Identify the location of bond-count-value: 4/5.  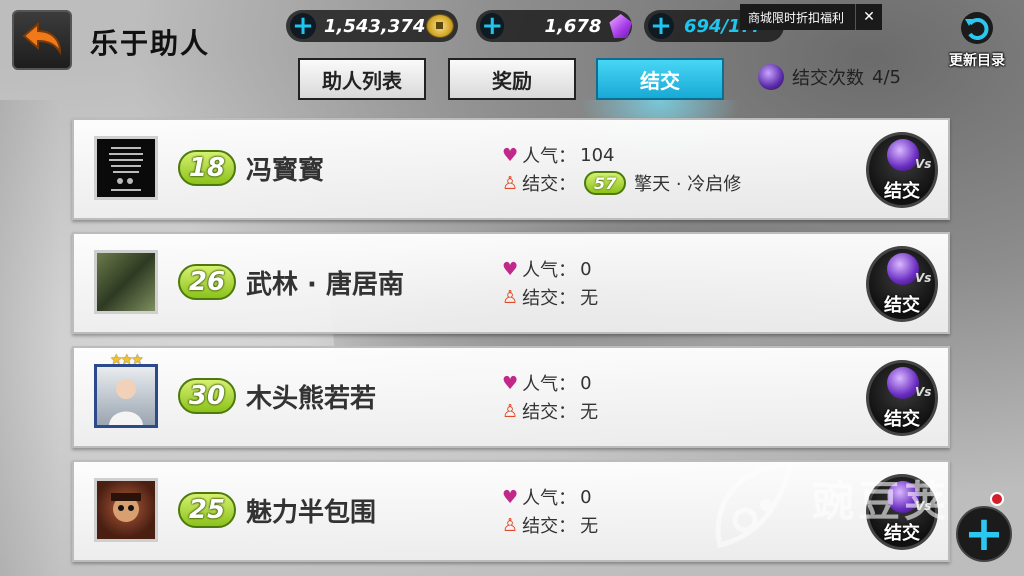
(886, 77).